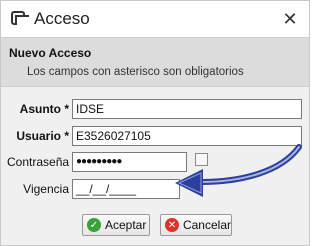 The image size is (320, 246). I want to click on accept-button: ✓ Aceptar, so click(116, 225).